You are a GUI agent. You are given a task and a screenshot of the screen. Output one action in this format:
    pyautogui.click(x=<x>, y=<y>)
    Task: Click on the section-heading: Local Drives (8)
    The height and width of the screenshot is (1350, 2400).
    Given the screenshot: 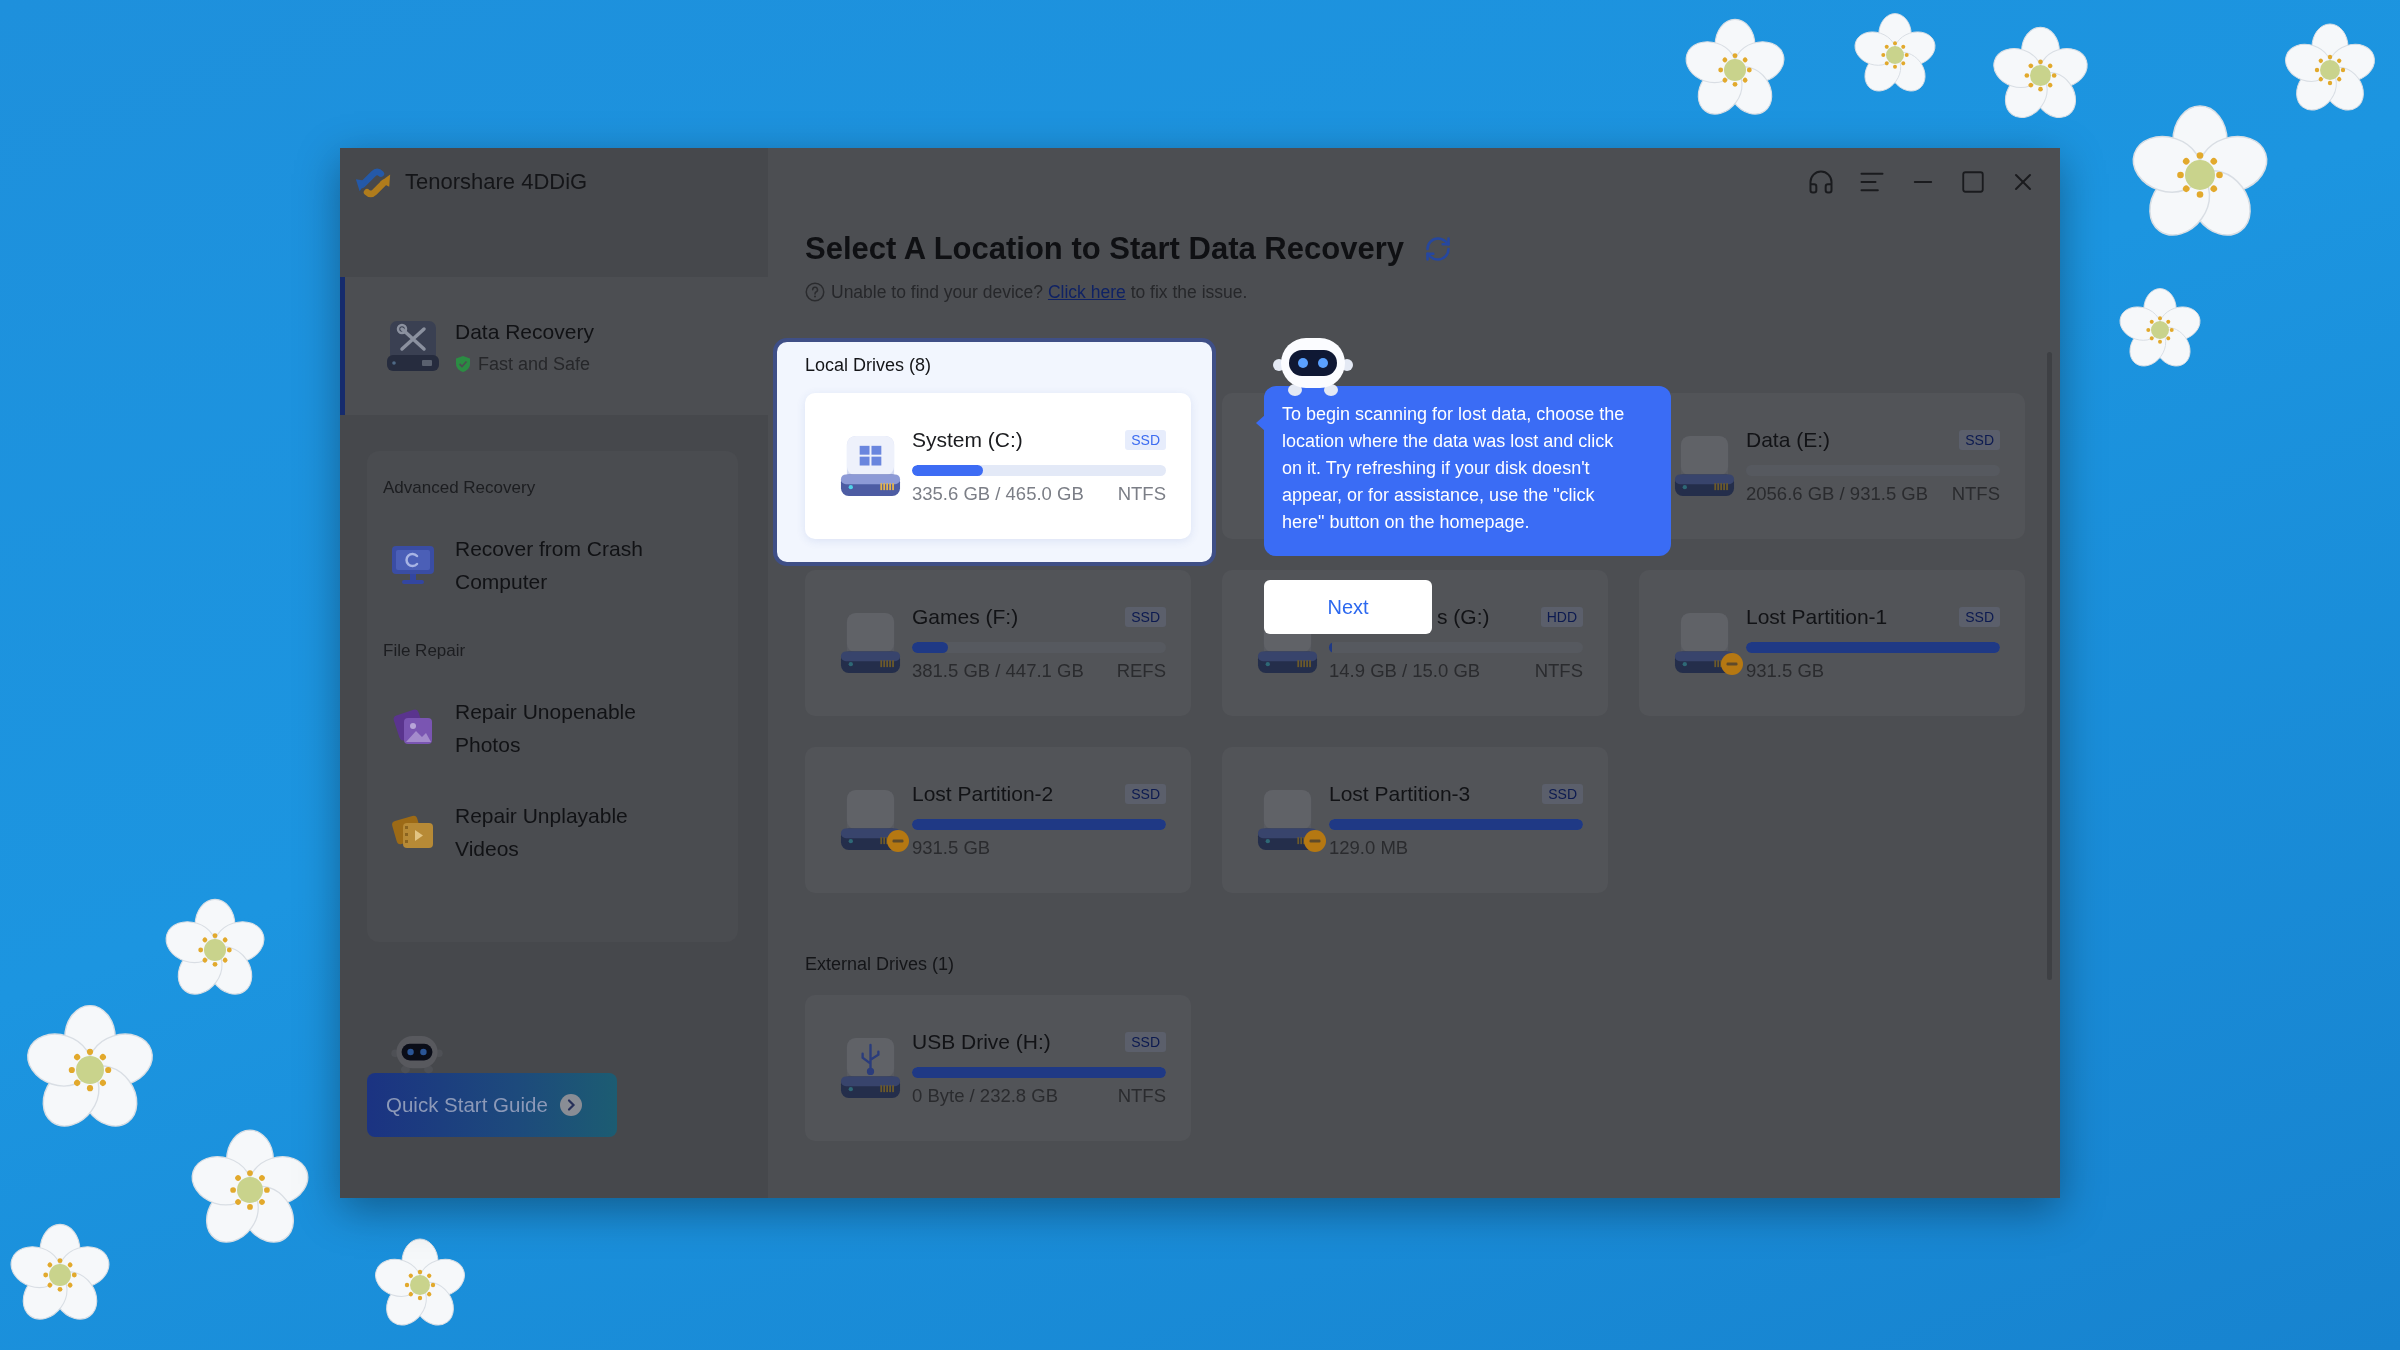 What is the action you would take?
    pyautogui.click(x=868, y=365)
    